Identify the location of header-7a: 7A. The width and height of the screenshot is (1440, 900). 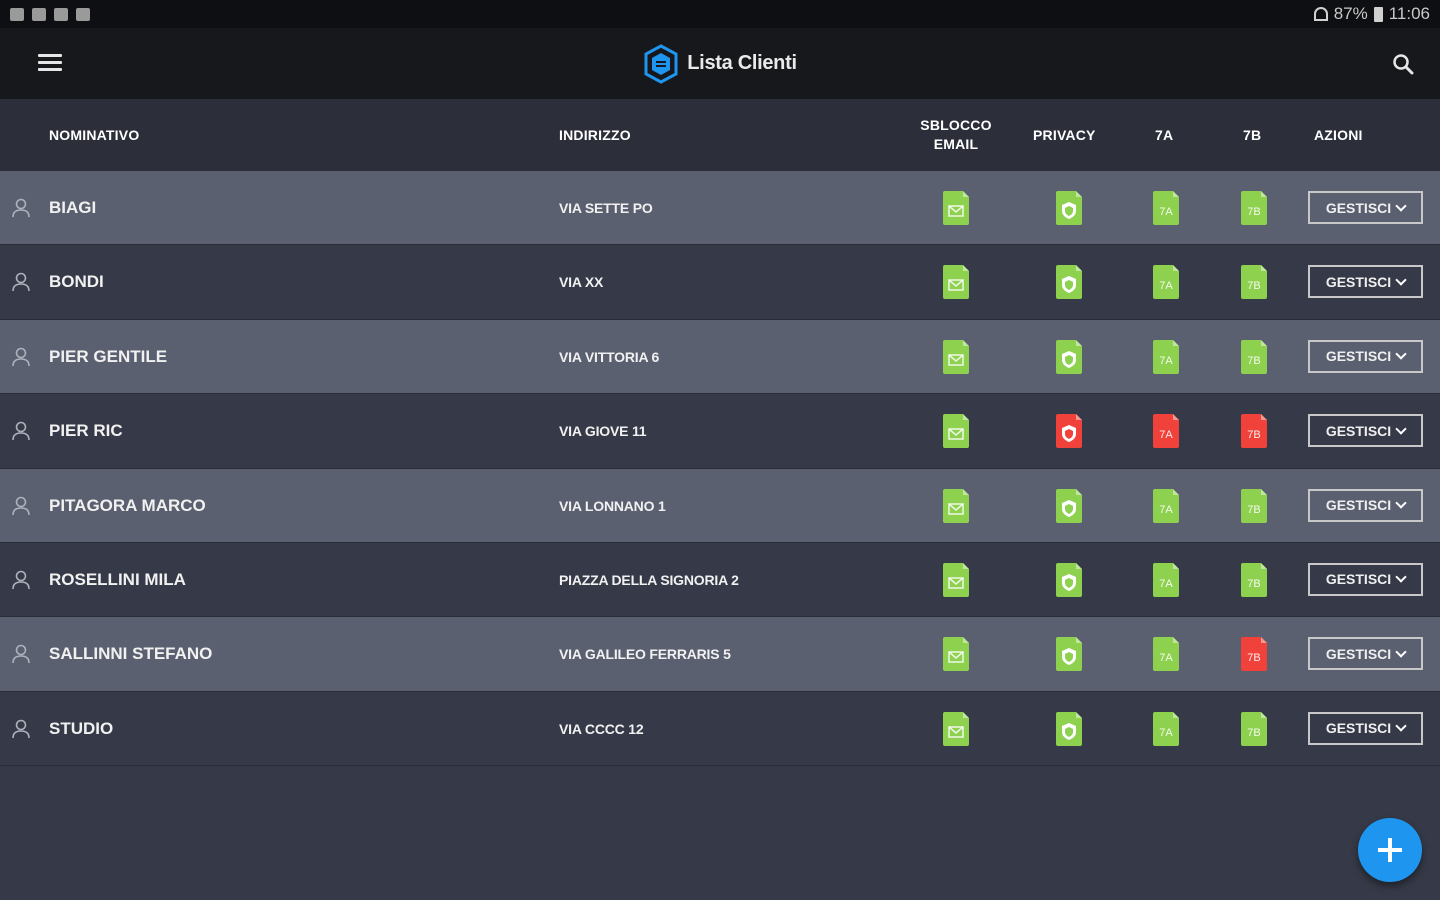
(1164, 135).